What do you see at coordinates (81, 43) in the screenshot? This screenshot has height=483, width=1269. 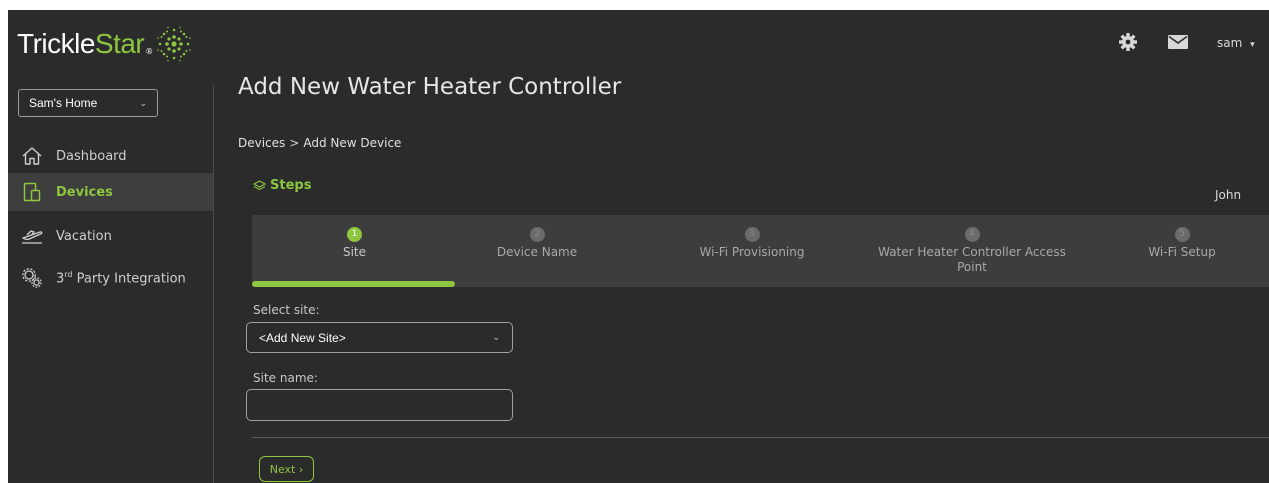 I see `brand-wordmark: TrickleStar` at bounding box center [81, 43].